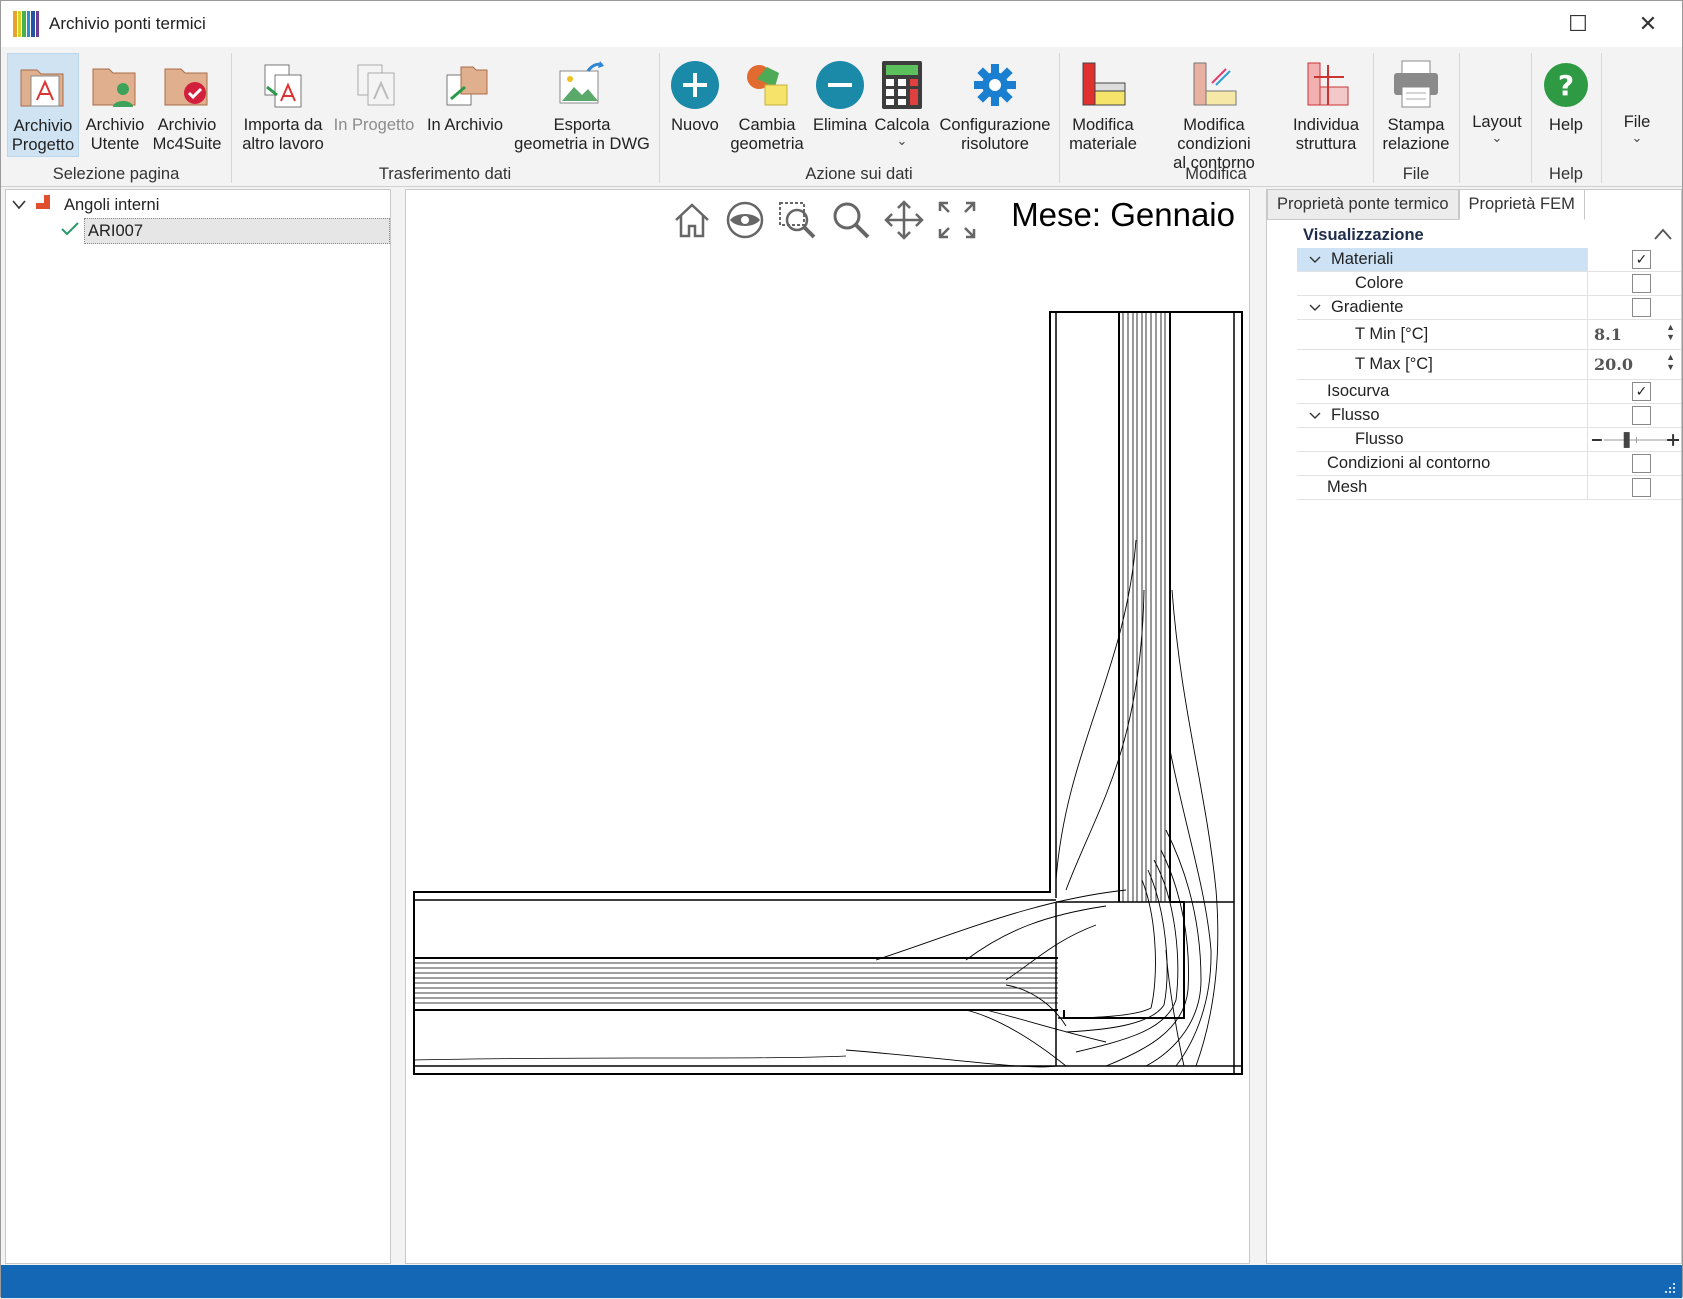  Describe the element at coordinates (1669, 1287) in the screenshot. I see `resize-grip-icon` at that location.